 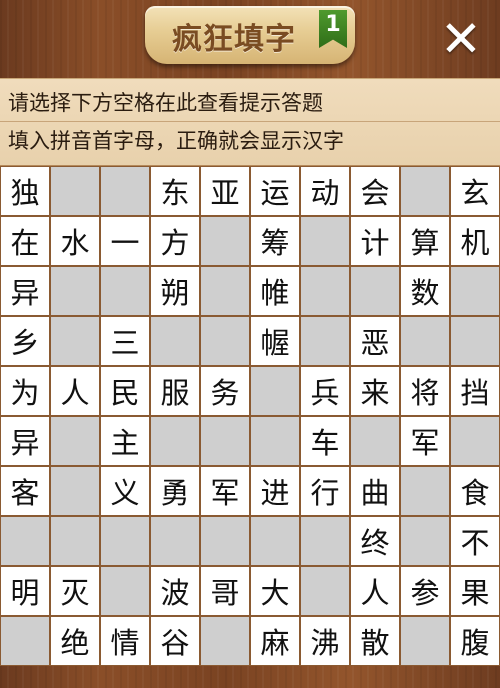 What do you see at coordinates (461, 39) in the screenshot?
I see `close-icon: ✕` at bounding box center [461, 39].